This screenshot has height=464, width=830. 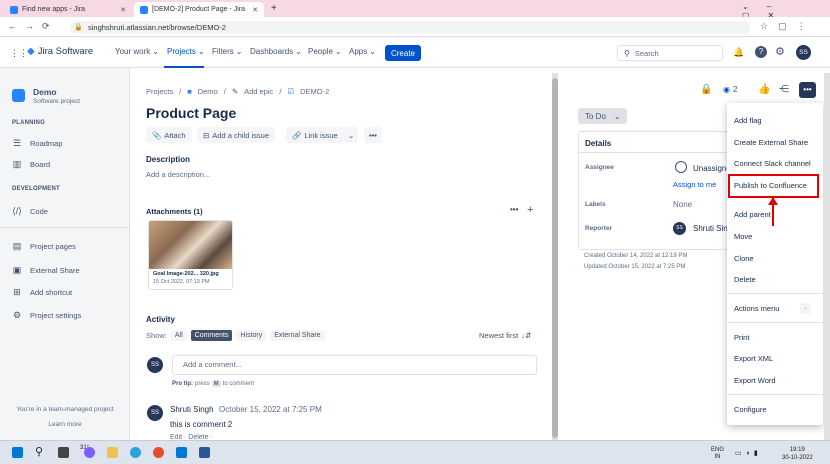 What do you see at coordinates (199, 9) in the screenshot?
I see `browser-tab-active: [DEMO-2] Product Page - Jira ✕` at bounding box center [199, 9].